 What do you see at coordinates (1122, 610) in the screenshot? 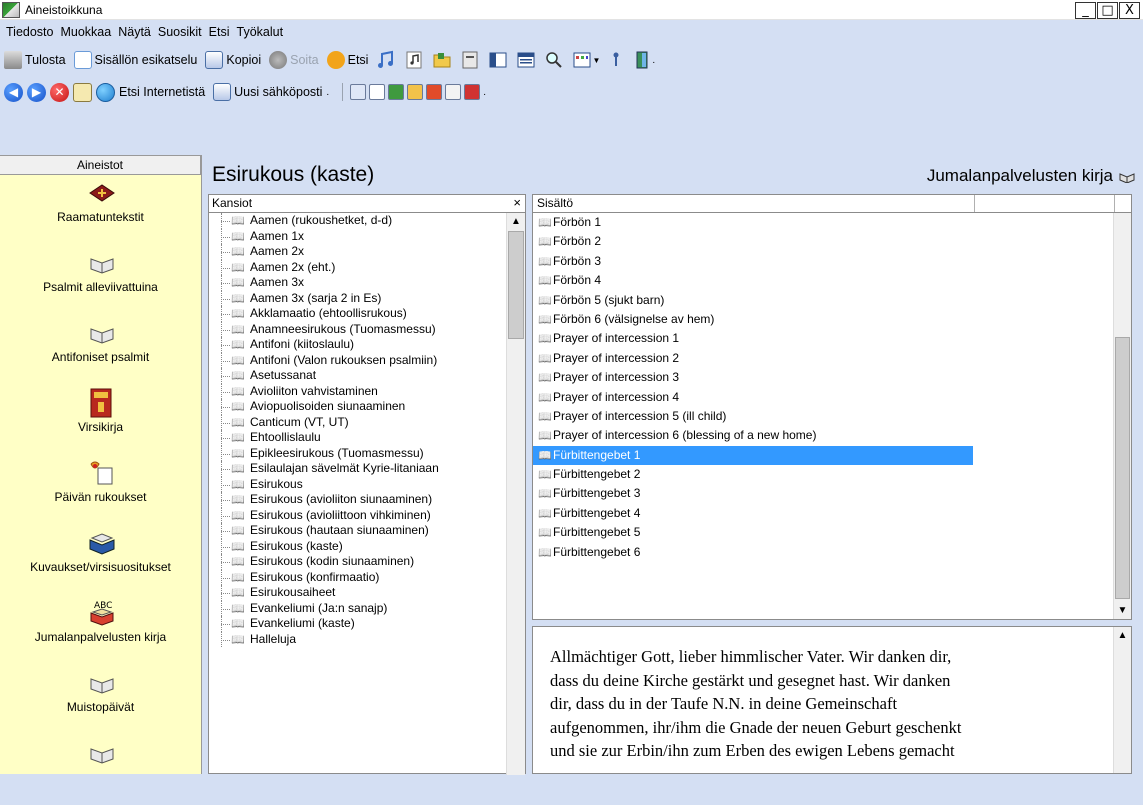
I see `scroll-down-icon: ▼` at bounding box center [1122, 610].